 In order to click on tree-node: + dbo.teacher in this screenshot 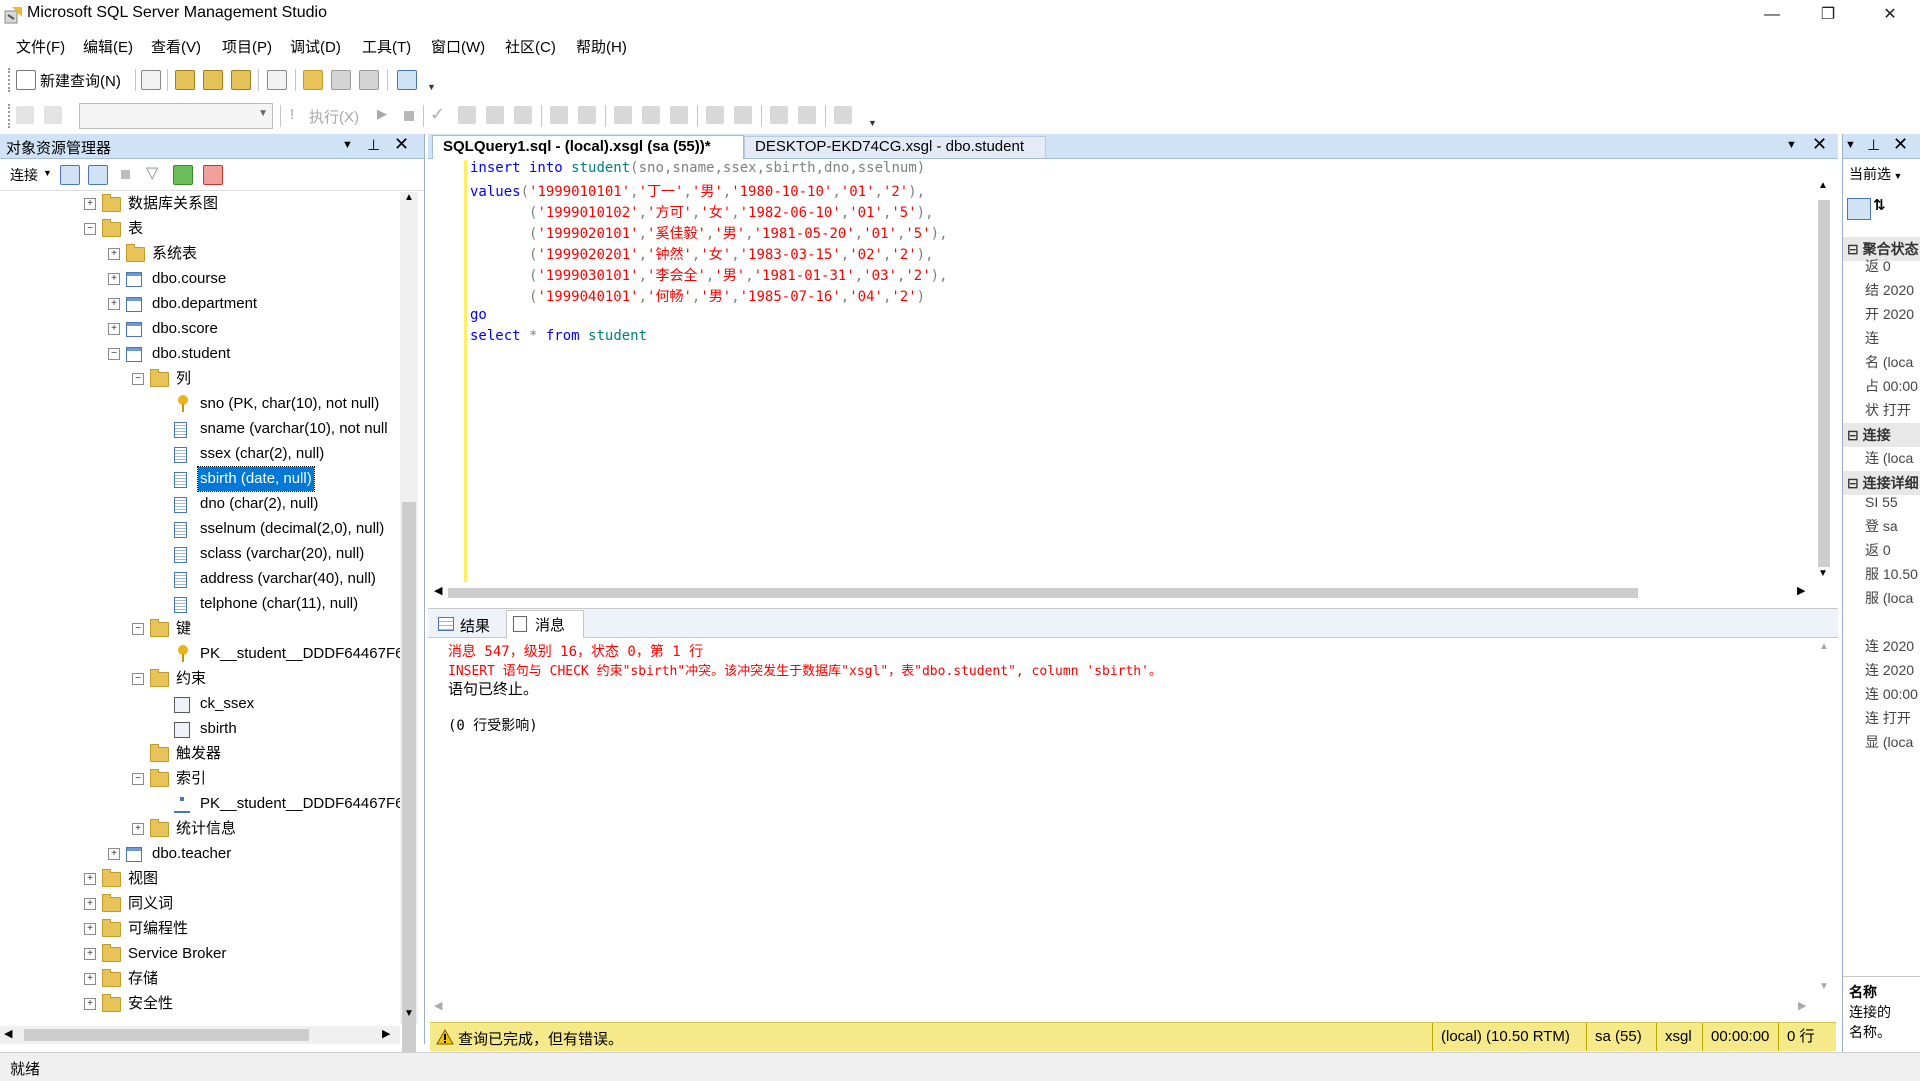, I will do `click(200, 854)`.